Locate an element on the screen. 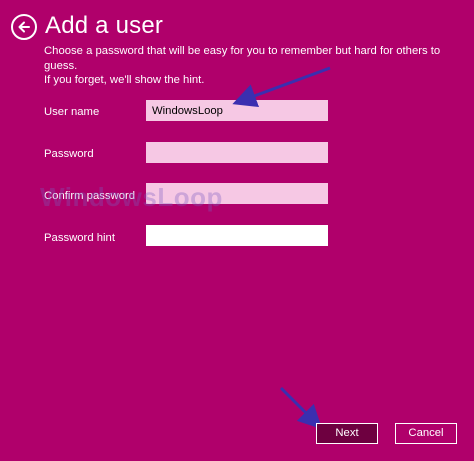 The height and width of the screenshot is (461, 474). annotation-arrow-next is located at coordinates (301, 408).